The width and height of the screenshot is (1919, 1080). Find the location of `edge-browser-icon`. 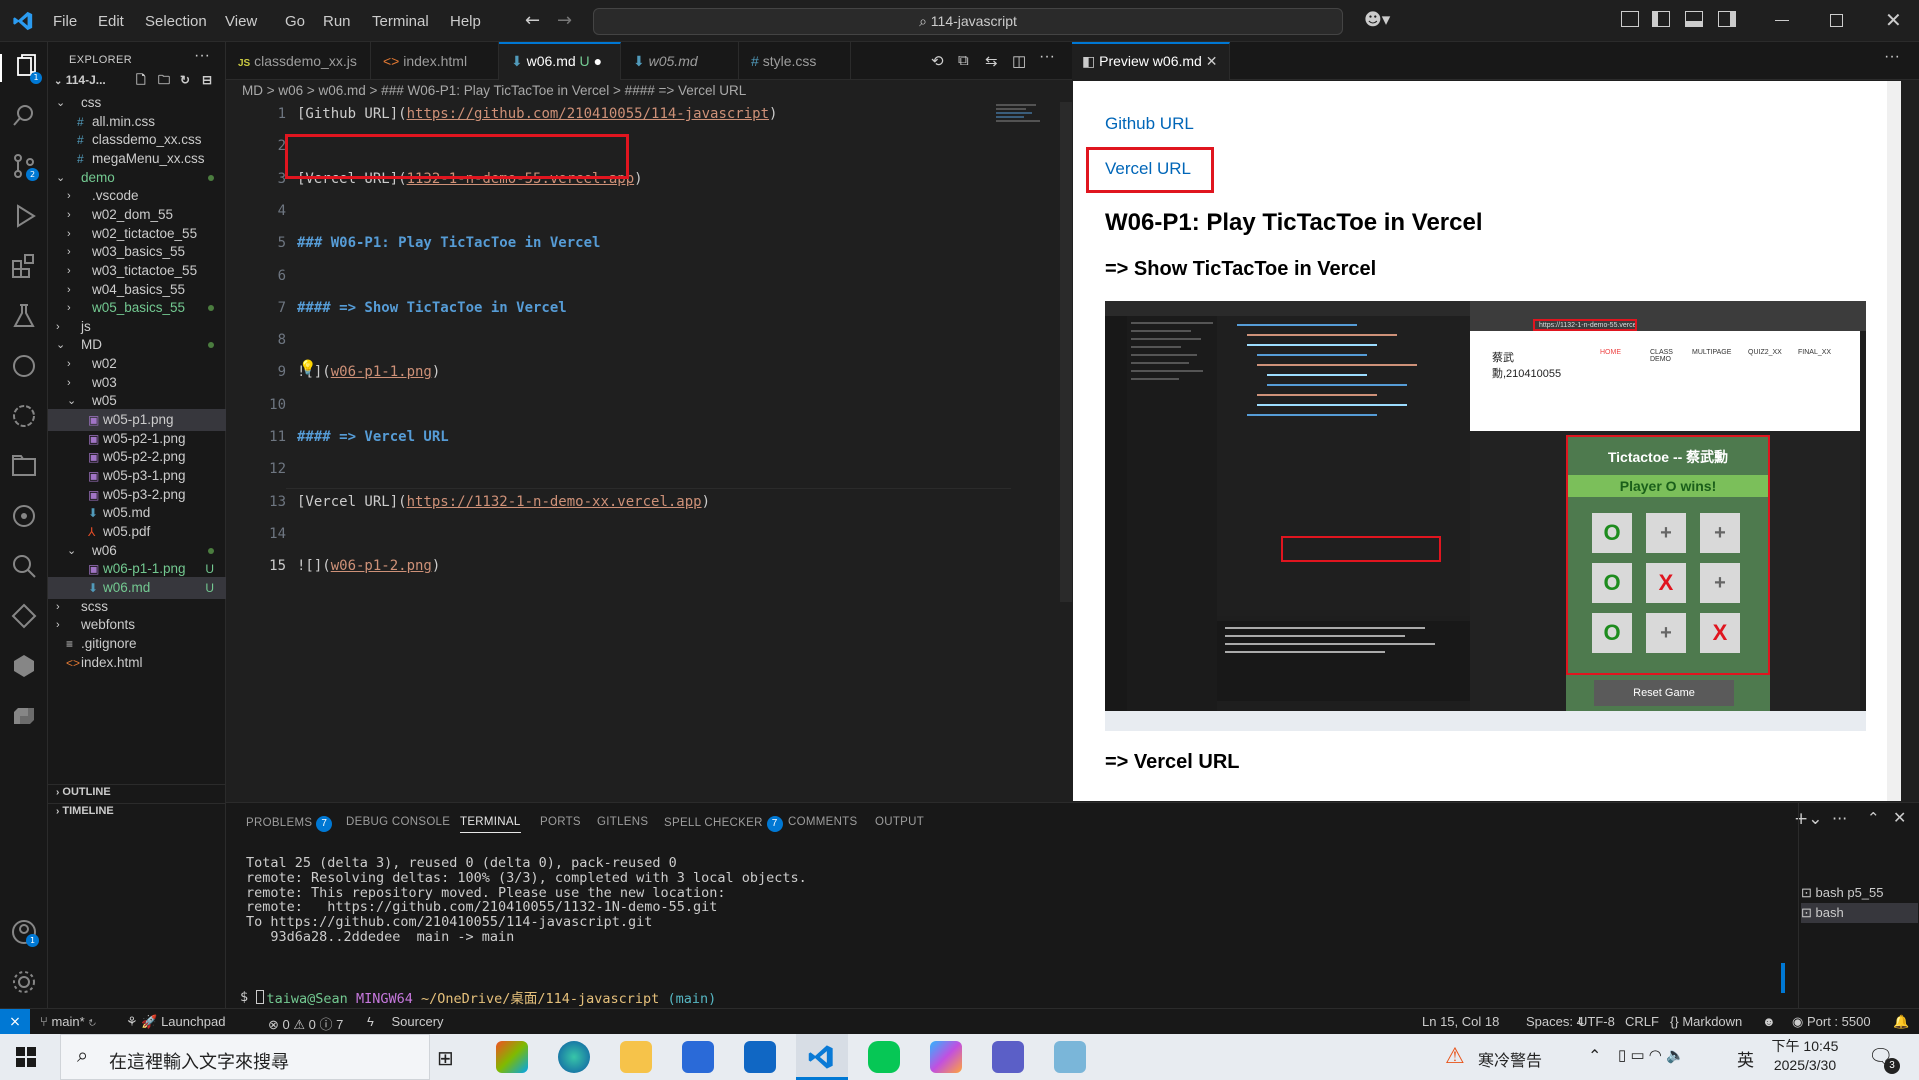

edge-browser-icon is located at coordinates (574, 1057).